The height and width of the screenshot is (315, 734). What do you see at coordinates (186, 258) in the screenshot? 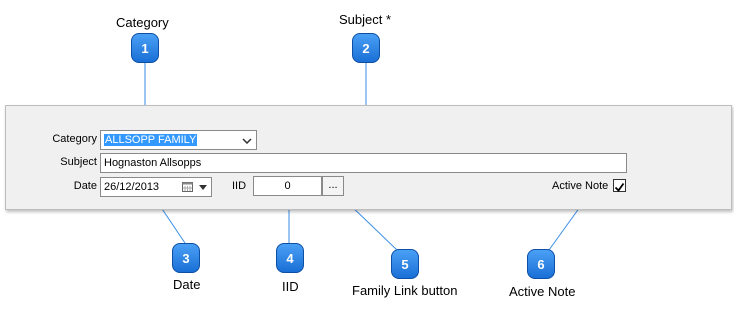
I see `callout-badge-3: 3` at bounding box center [186, 258].